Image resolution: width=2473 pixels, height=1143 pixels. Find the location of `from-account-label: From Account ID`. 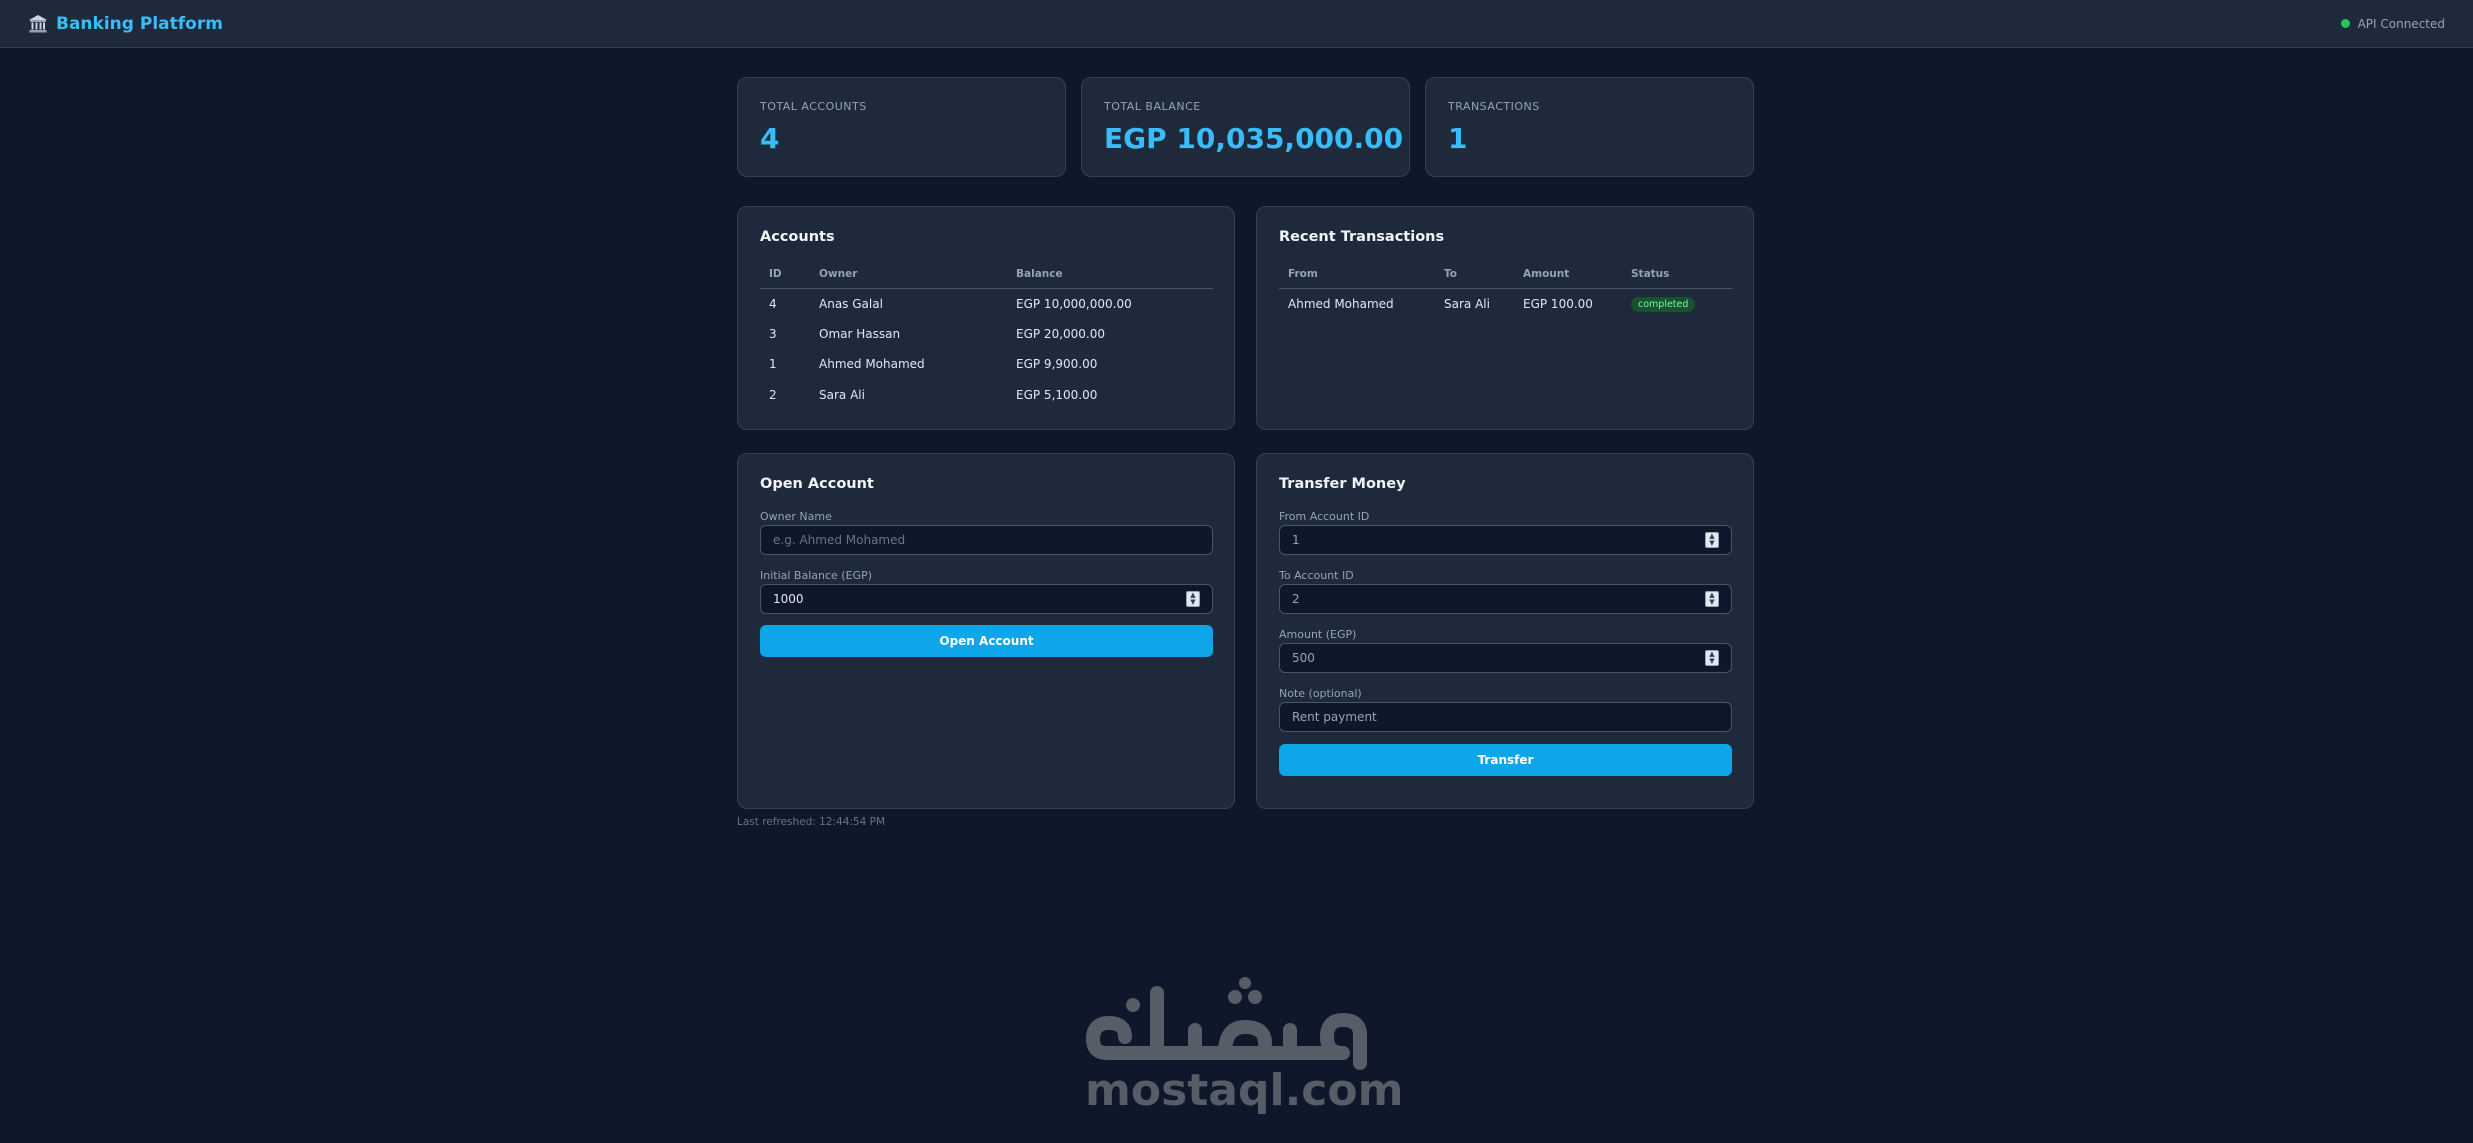

from-account-label: From Account ID is located at coordinates (1324, 516).